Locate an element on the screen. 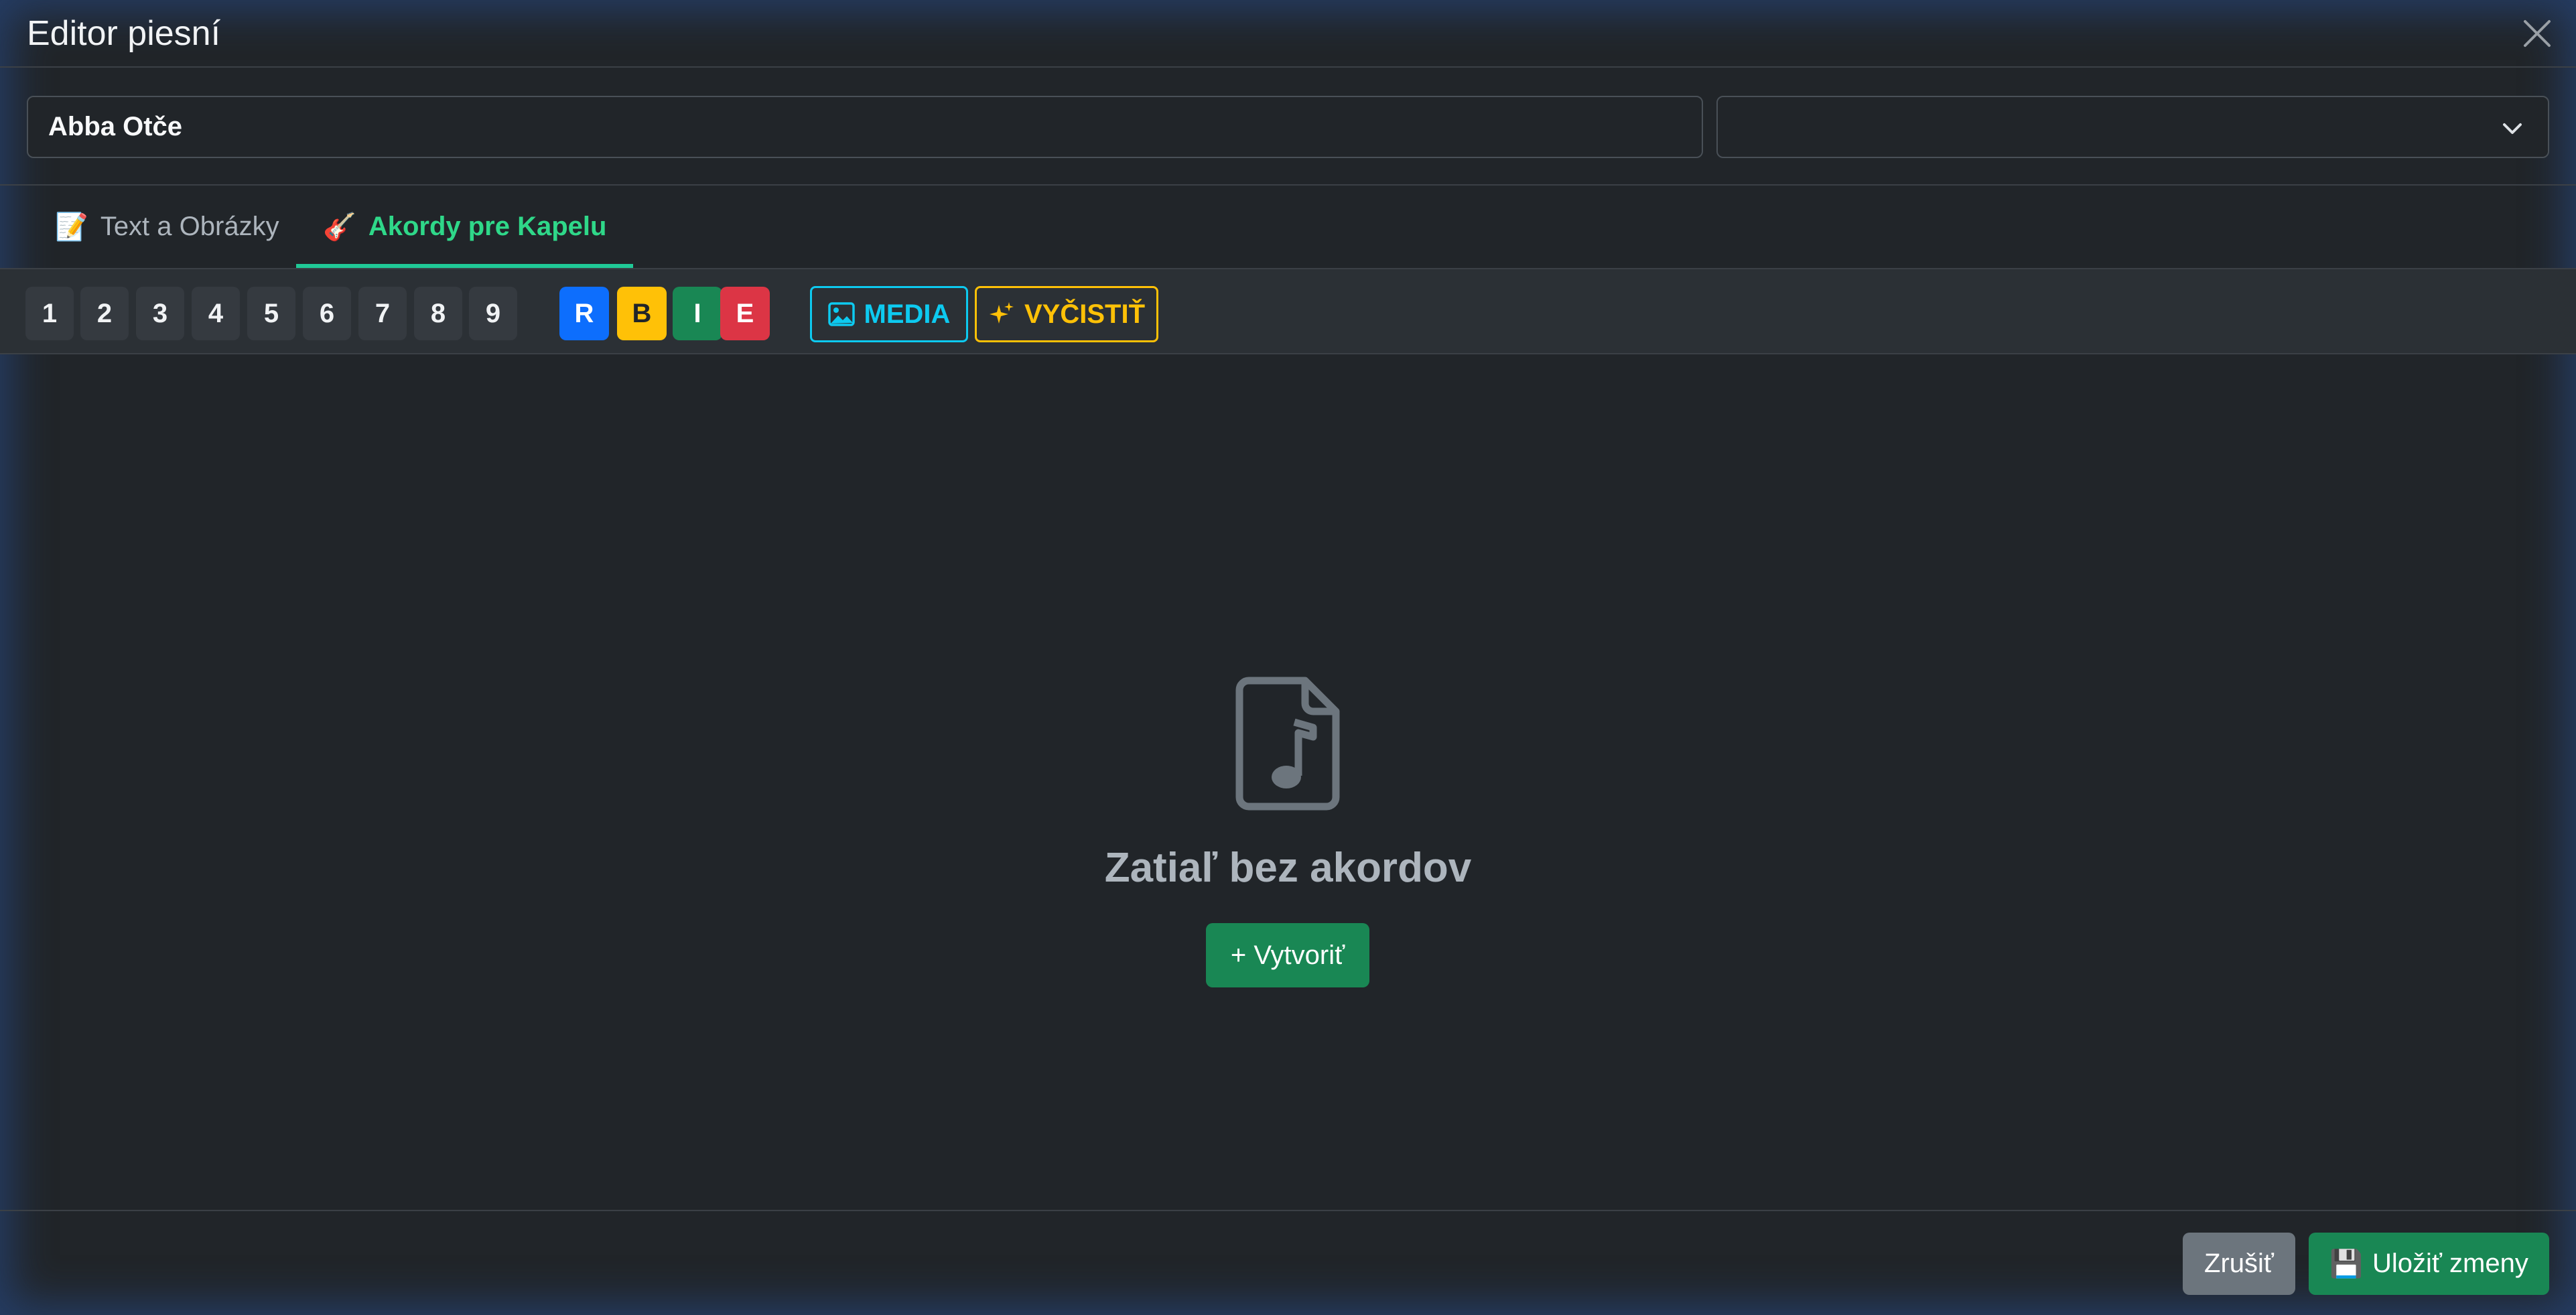 The image size is (2576, 1315). tab-chords-for-band: 🎸 Akordy pre Kapelu is located at coordinates (465, 227).